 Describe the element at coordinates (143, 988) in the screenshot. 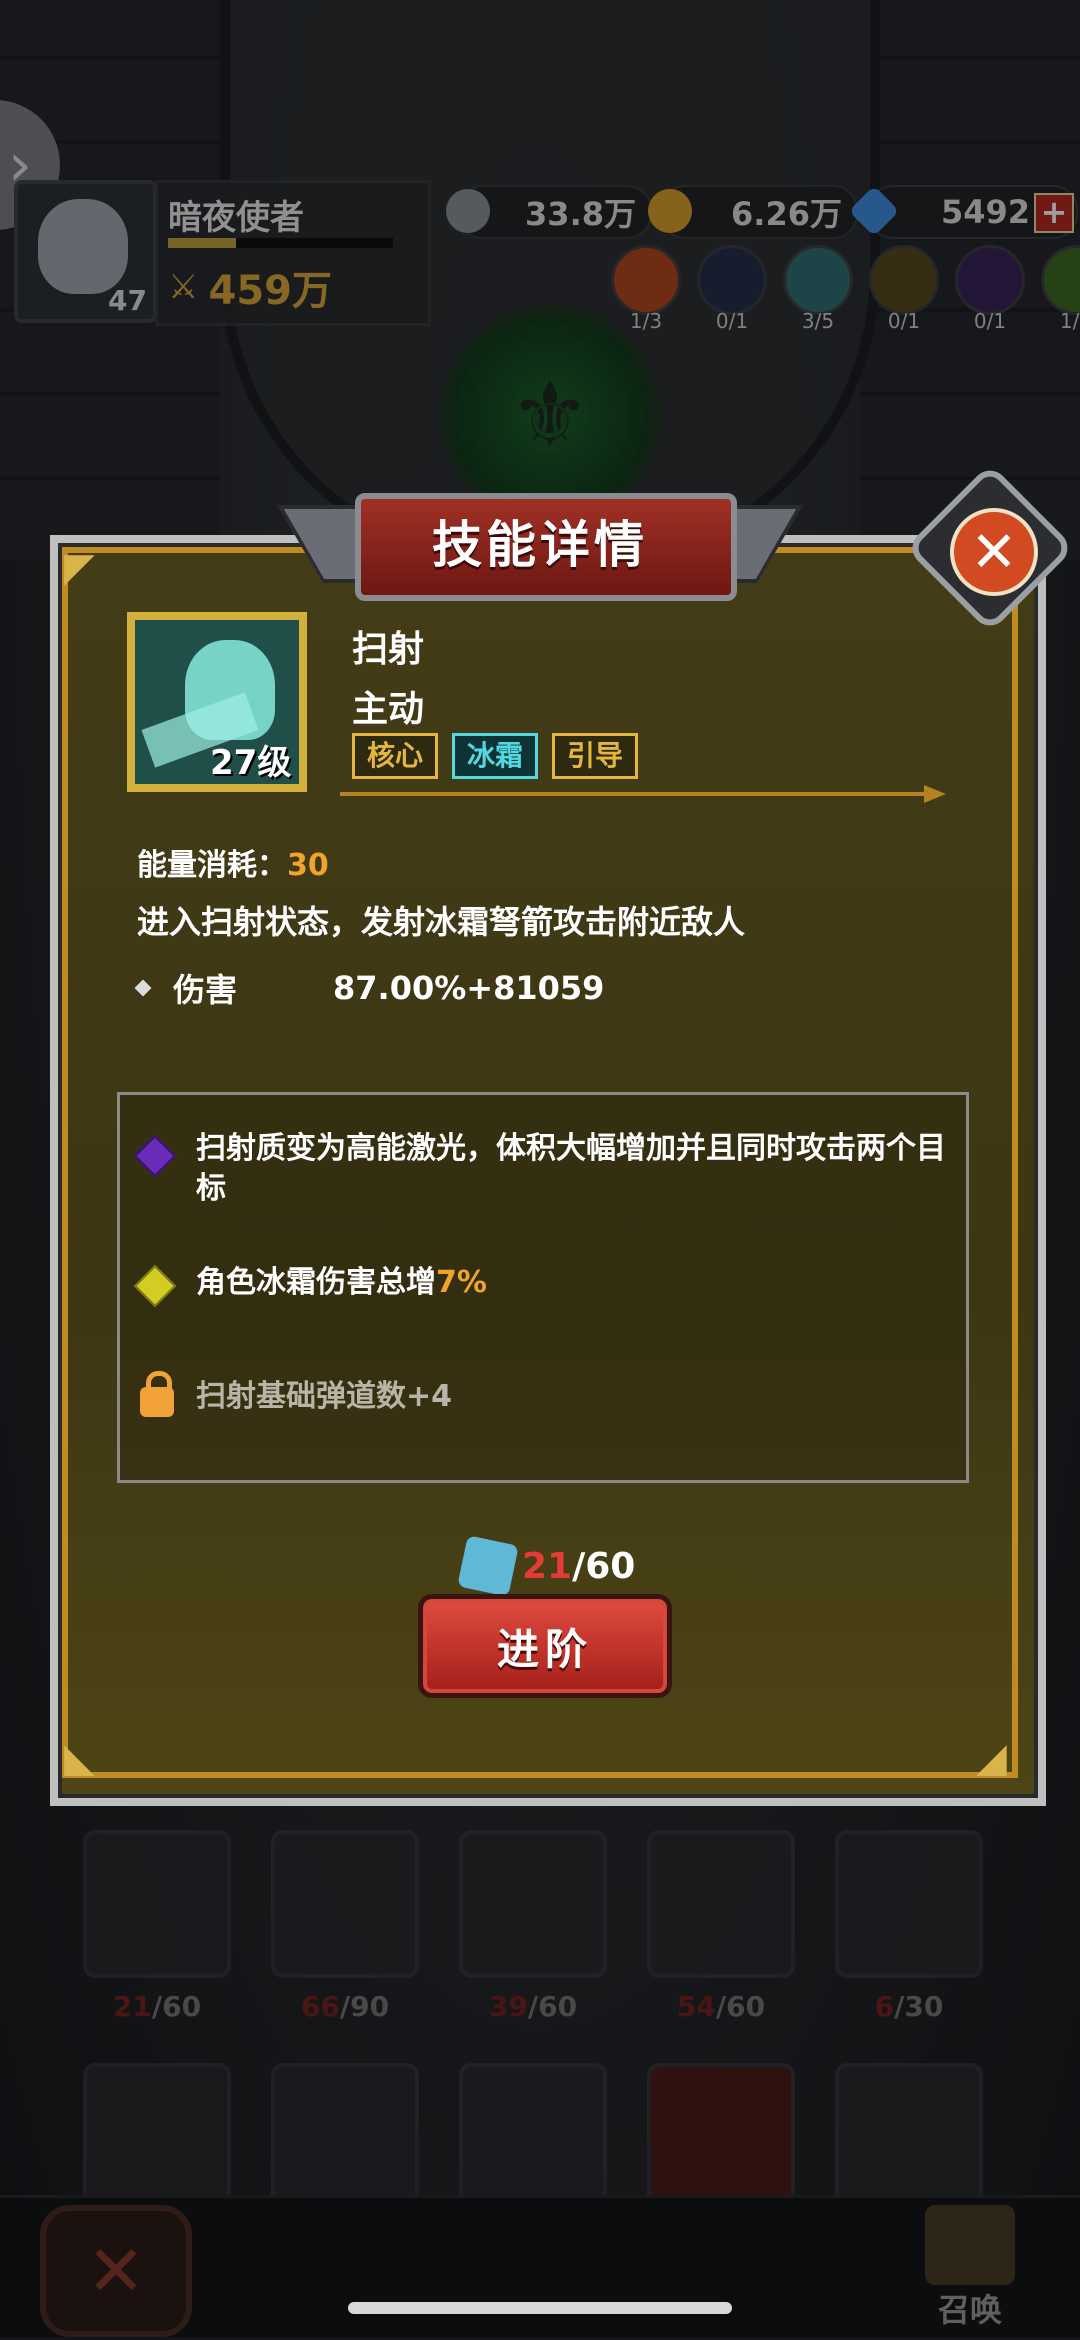

I see `bullet-diamond-icon` at that location.